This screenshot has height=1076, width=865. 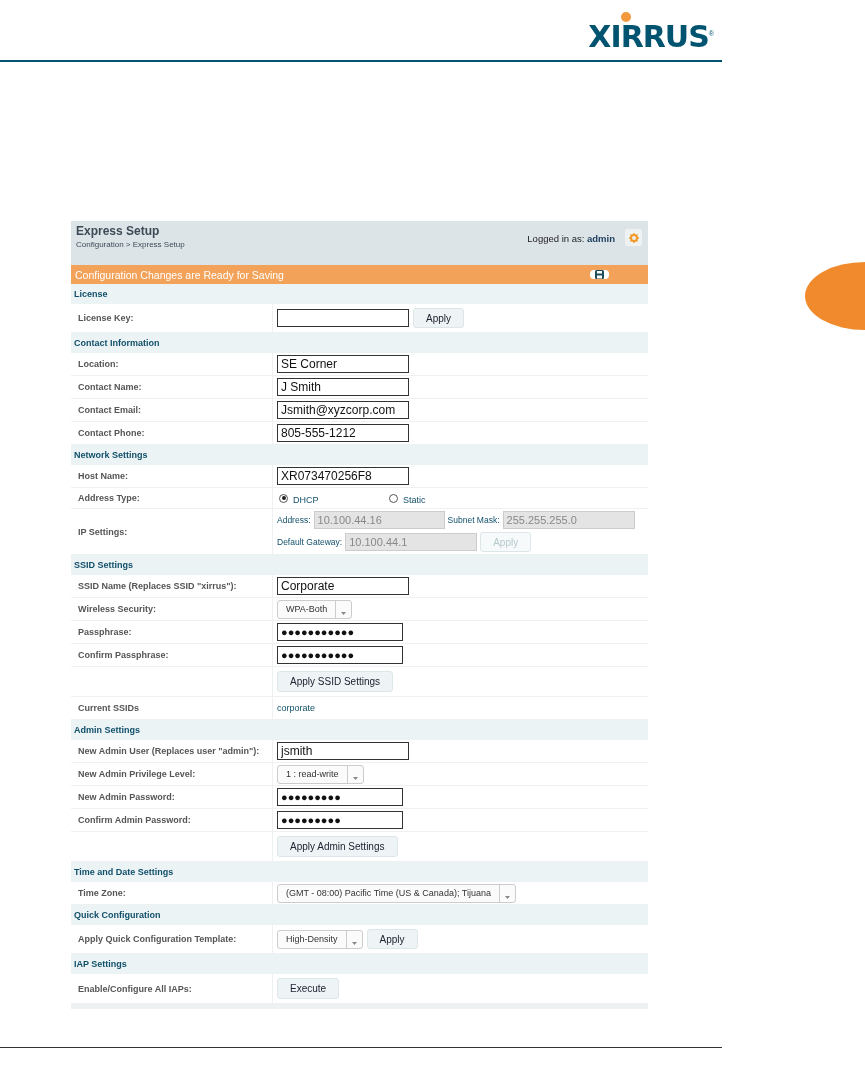 What do you see at coordinates (126, 797) in the screenshot?
I see `field-label: New Admin Password:` at bounding box center [126, 797].